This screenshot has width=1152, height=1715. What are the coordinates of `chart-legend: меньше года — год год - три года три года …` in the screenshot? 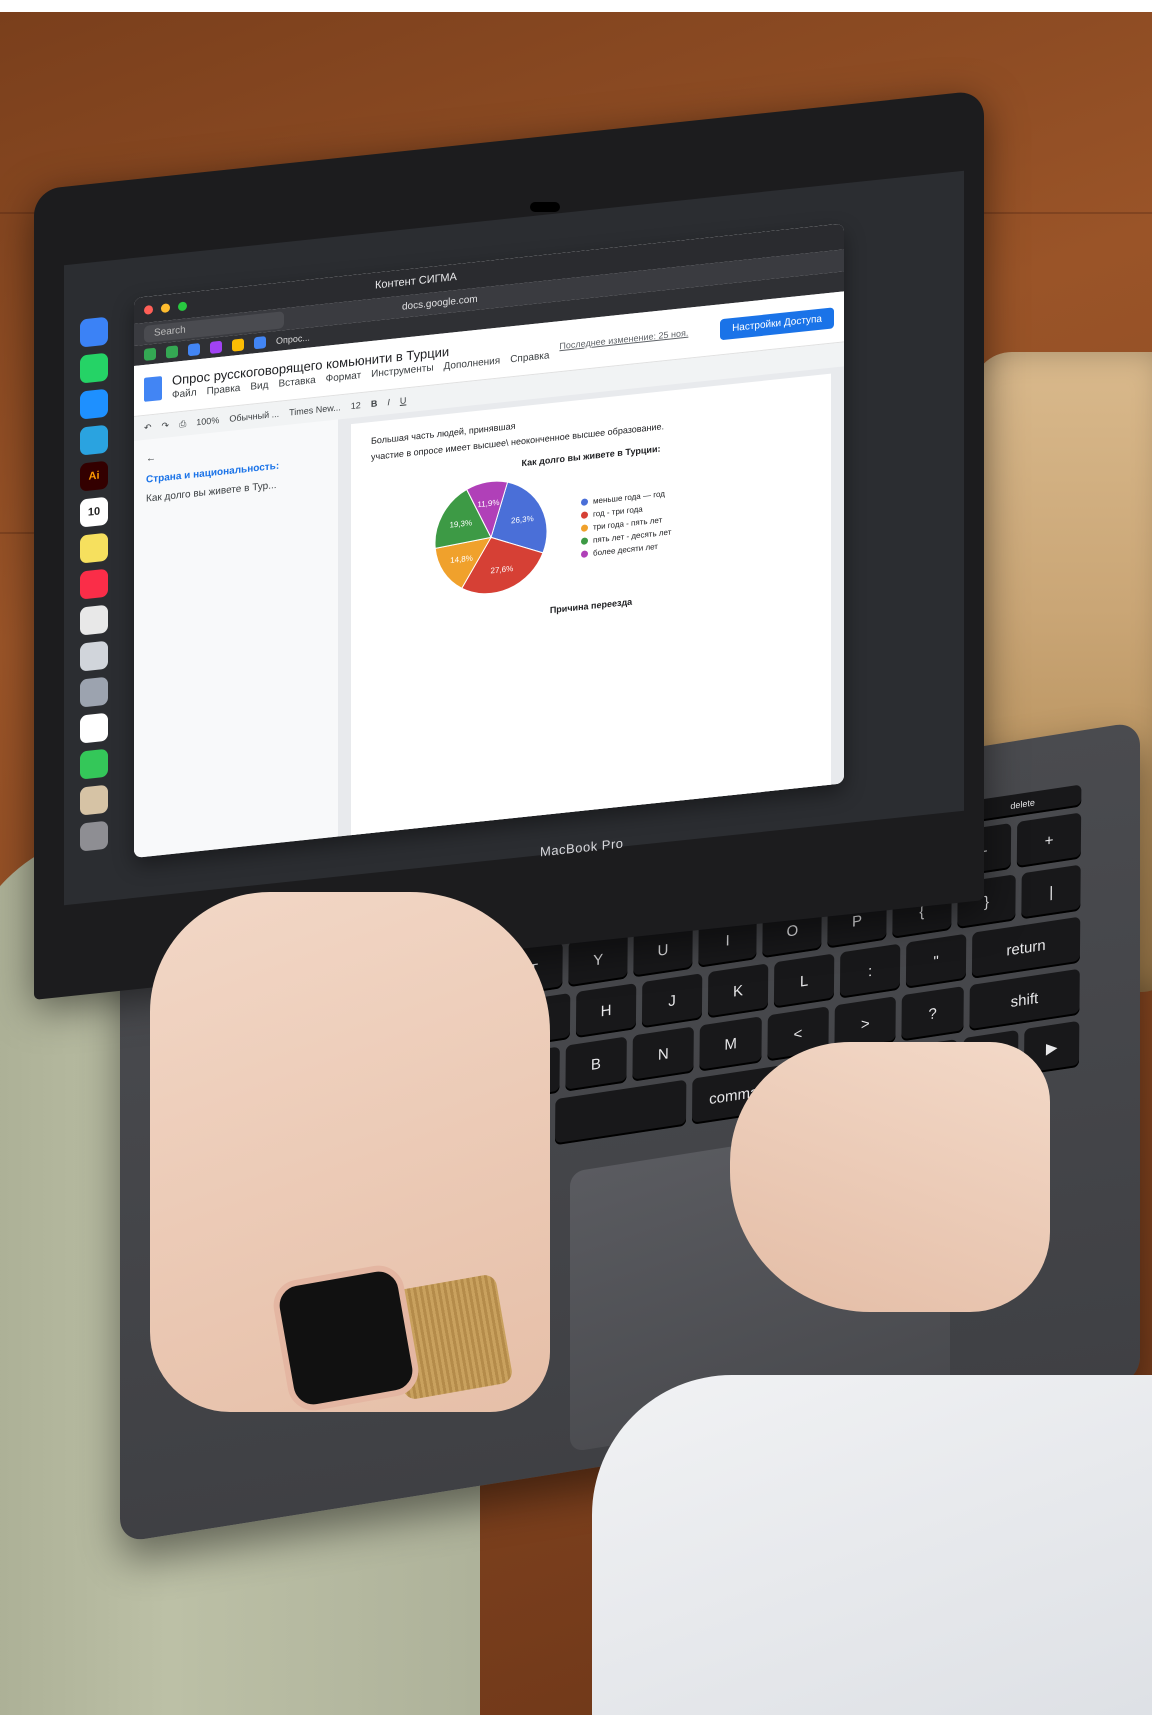 It's located at (626, 523).